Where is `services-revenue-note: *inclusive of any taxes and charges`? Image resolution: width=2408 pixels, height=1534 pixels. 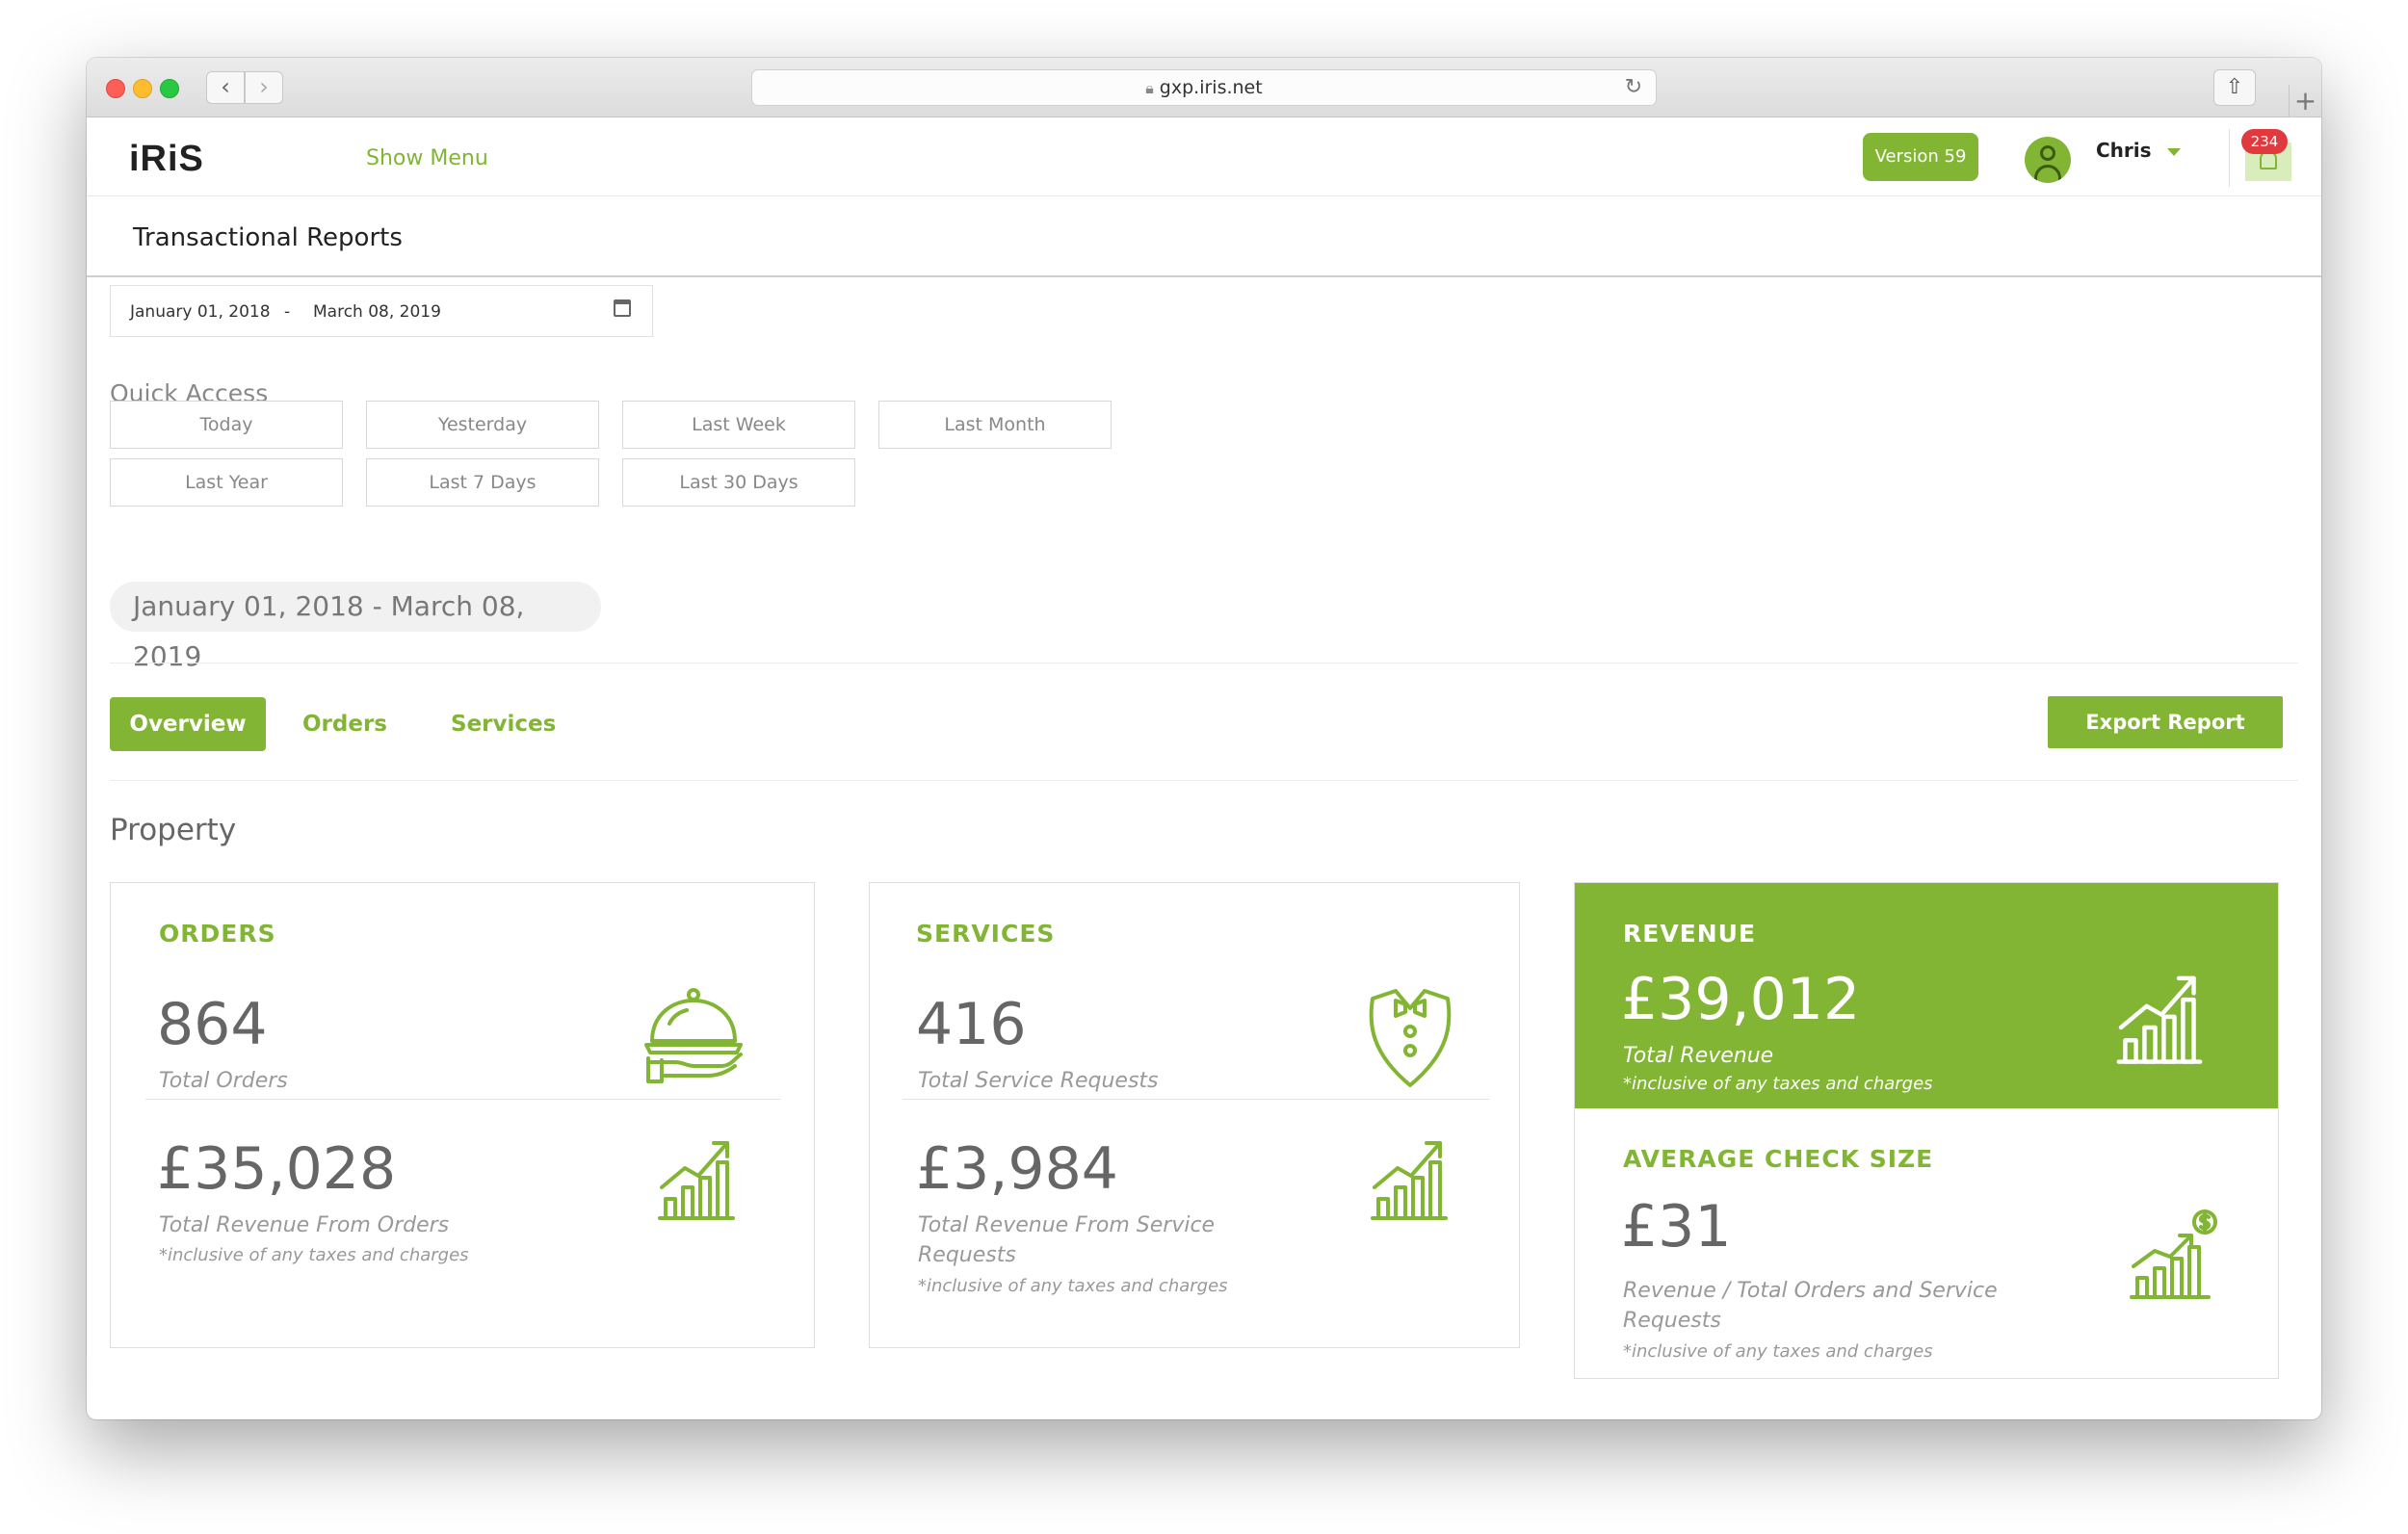 services-revenue-note: *inclusive of any taxes and charges is located at coordinates (1073, 1286).